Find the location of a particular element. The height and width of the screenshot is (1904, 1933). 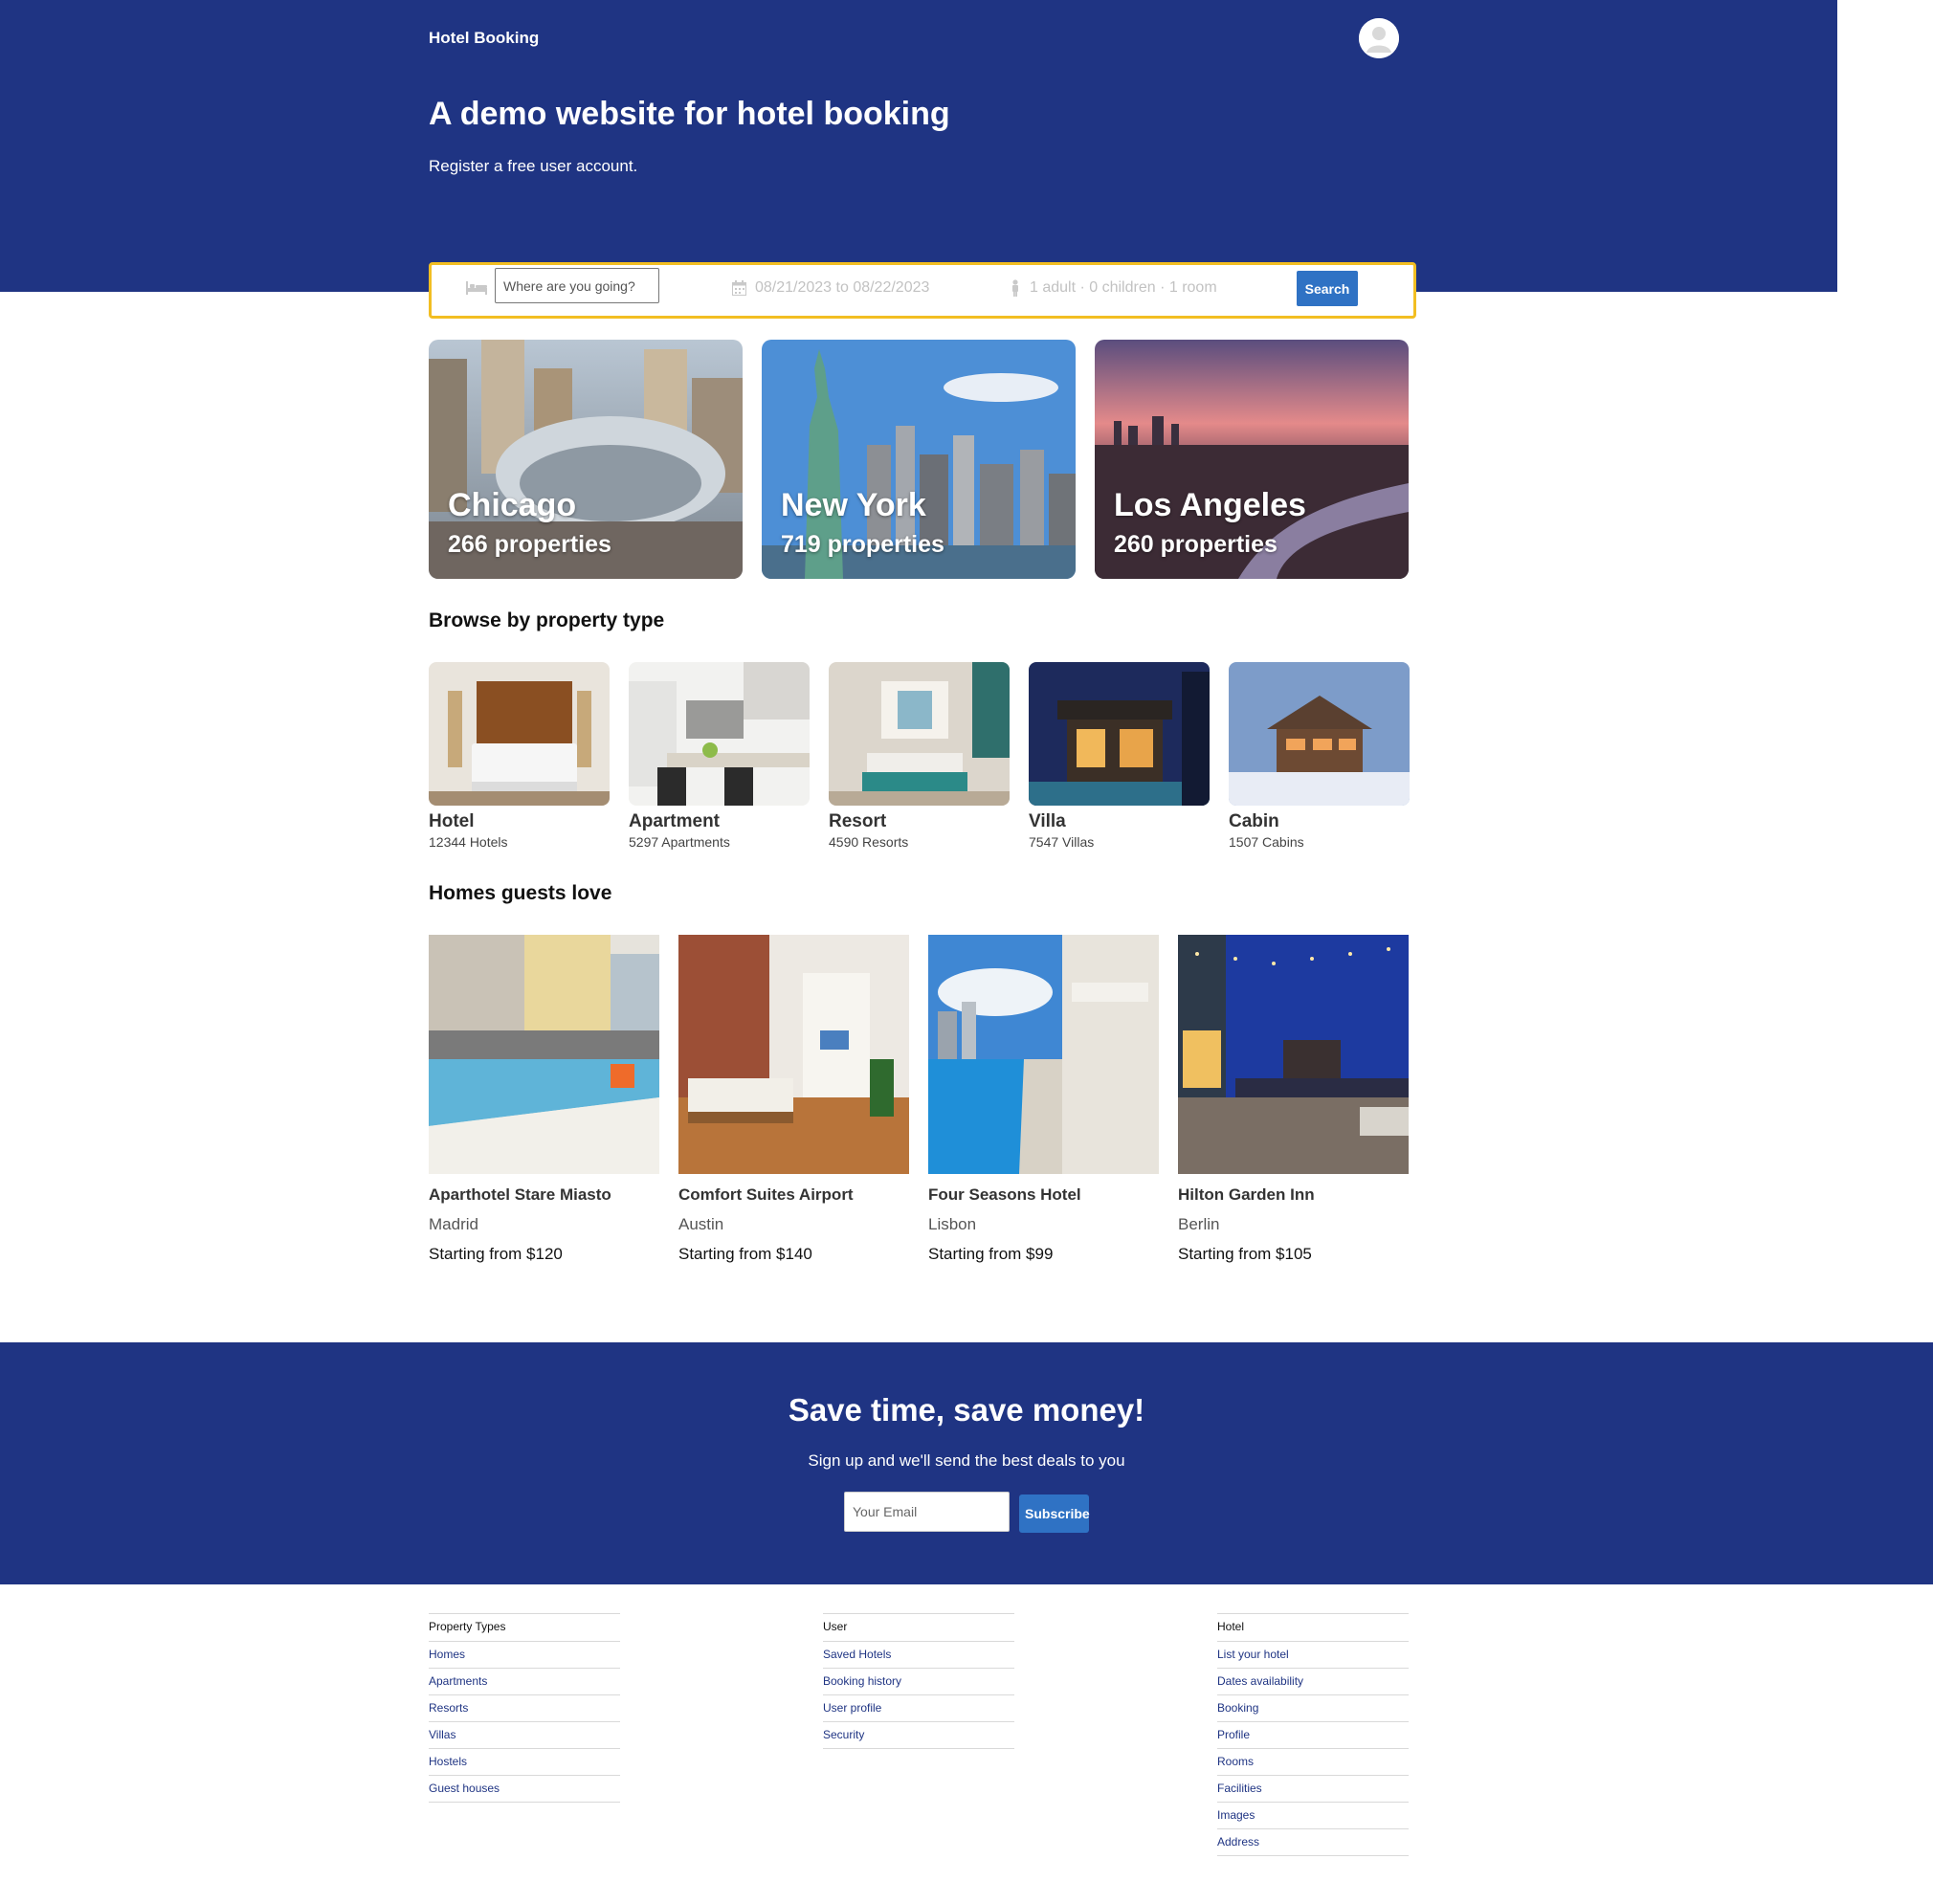

property-type-apartment: Apartment 5297 Apartments is located at coordinates (720, 756).